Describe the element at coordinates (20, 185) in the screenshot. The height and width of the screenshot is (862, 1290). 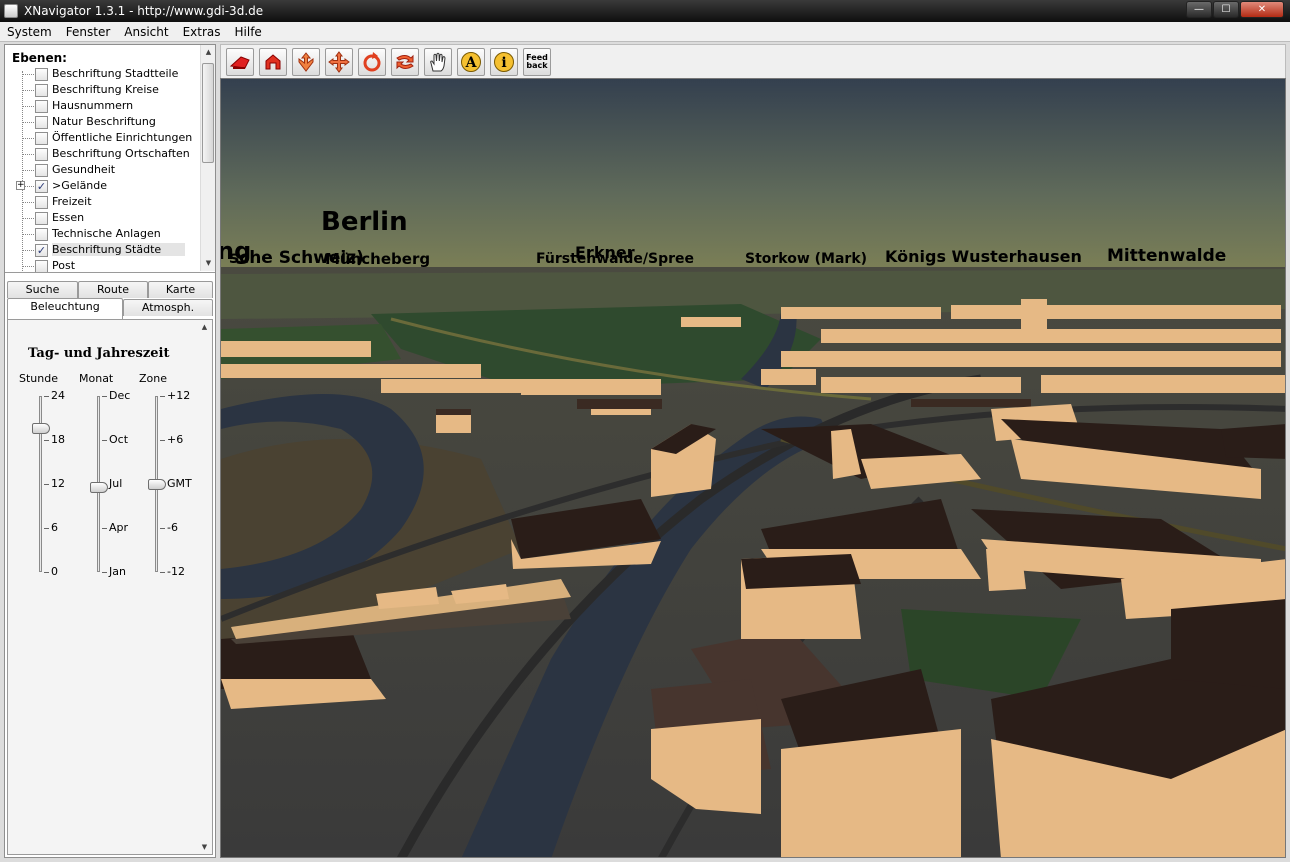
I see `expand-icon: +` at that location.